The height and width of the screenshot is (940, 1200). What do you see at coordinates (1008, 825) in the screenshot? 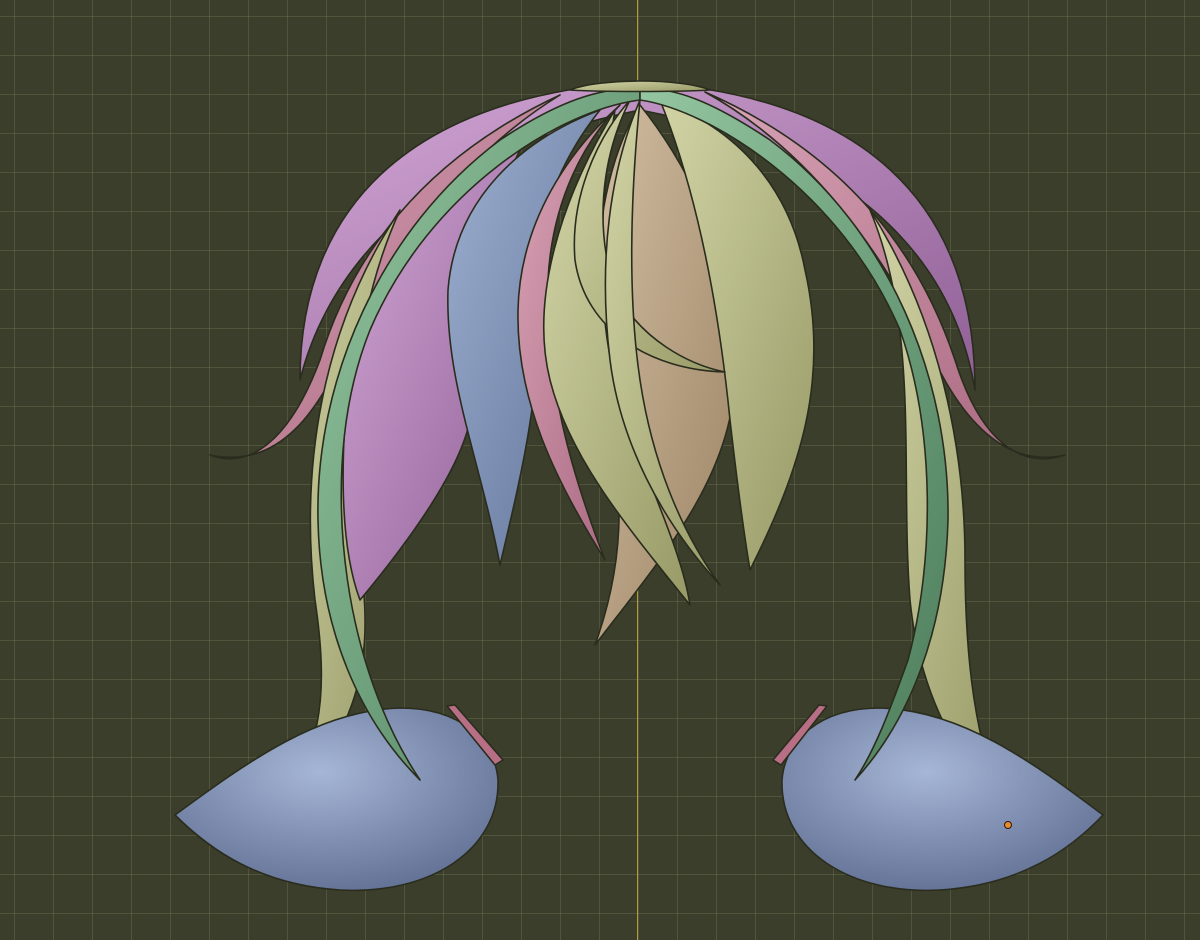
I see `selected-vertex-marker` at bounding box center [1008, 825].